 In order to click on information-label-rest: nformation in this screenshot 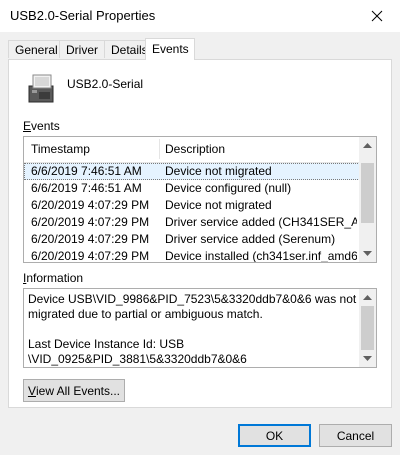, I will do `click(55, 278)`.